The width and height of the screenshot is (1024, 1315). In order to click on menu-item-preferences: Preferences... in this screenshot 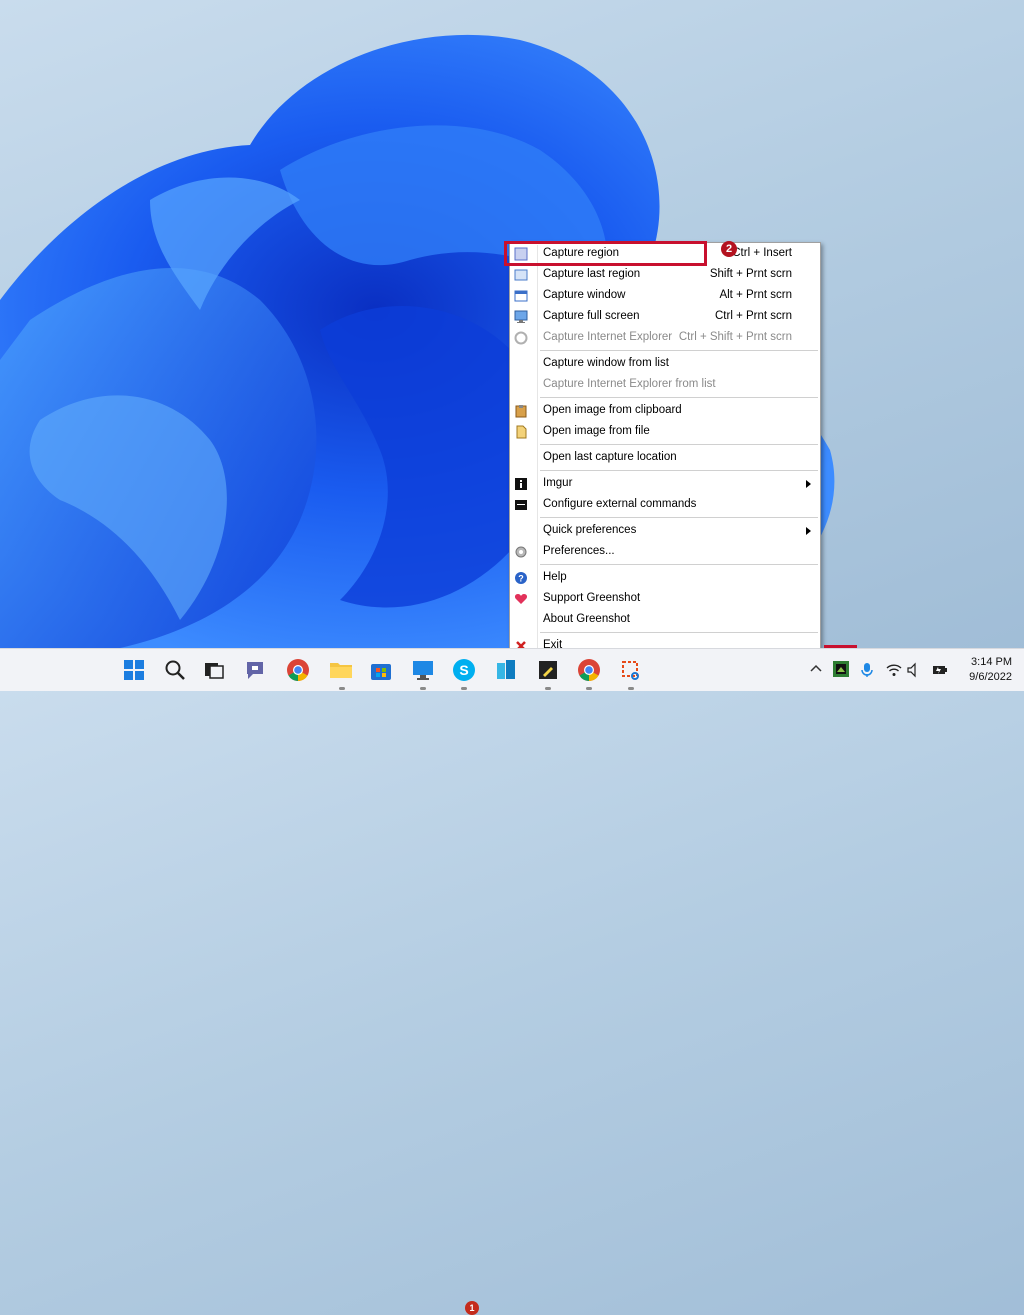, I will do `click(665, 552)`.